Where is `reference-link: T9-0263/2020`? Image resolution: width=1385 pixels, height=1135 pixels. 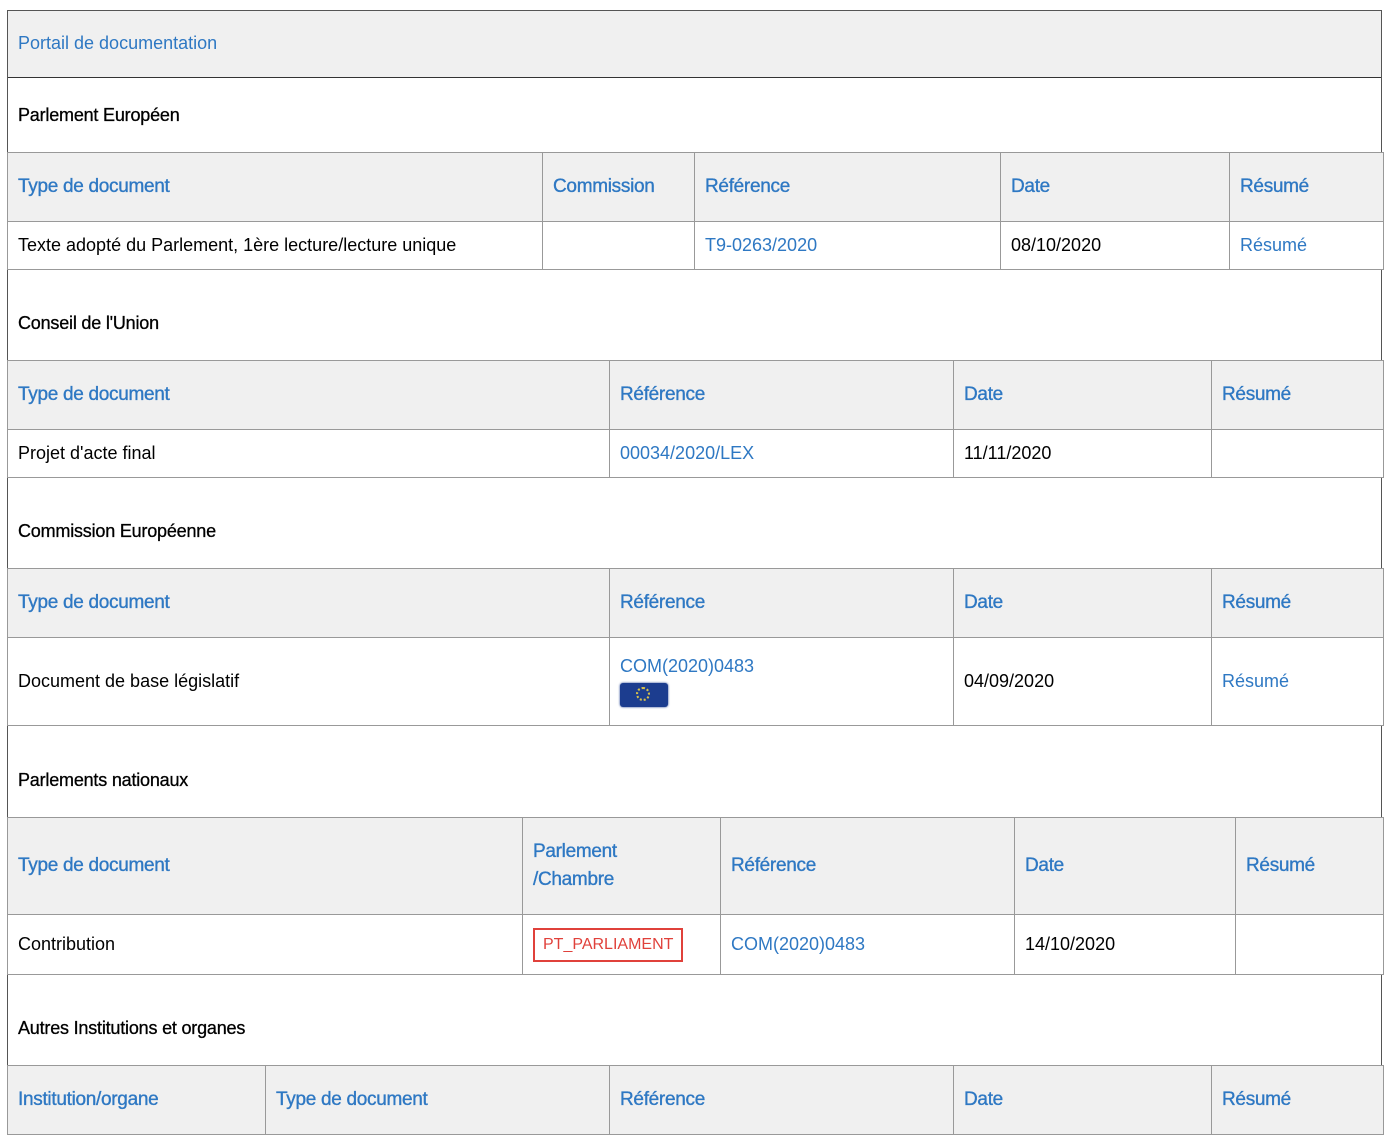 reference-link: T9-0263/2020 is located at coordinates (761, 245).